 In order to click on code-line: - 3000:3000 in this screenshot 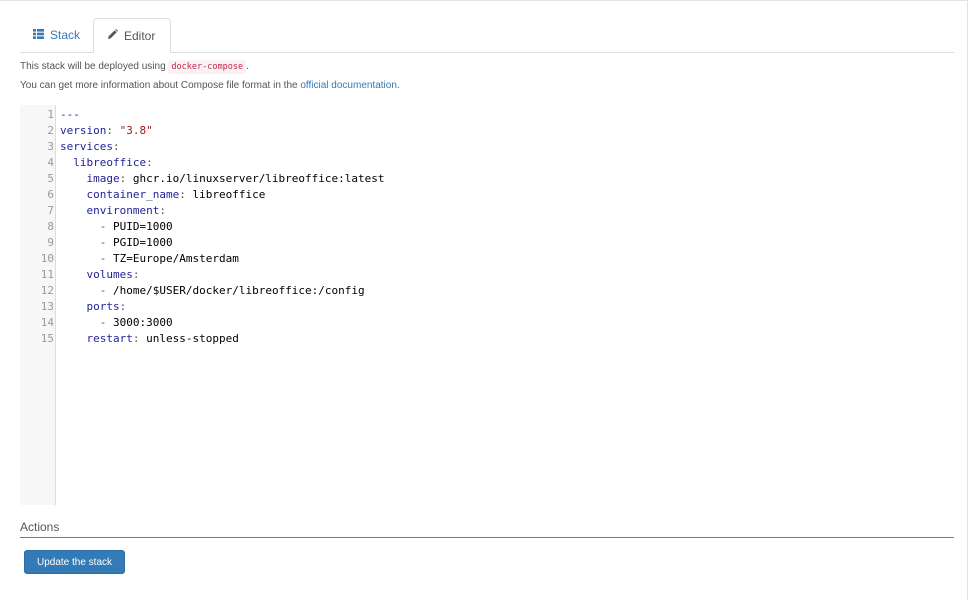, I will do `click(222, 323)`.